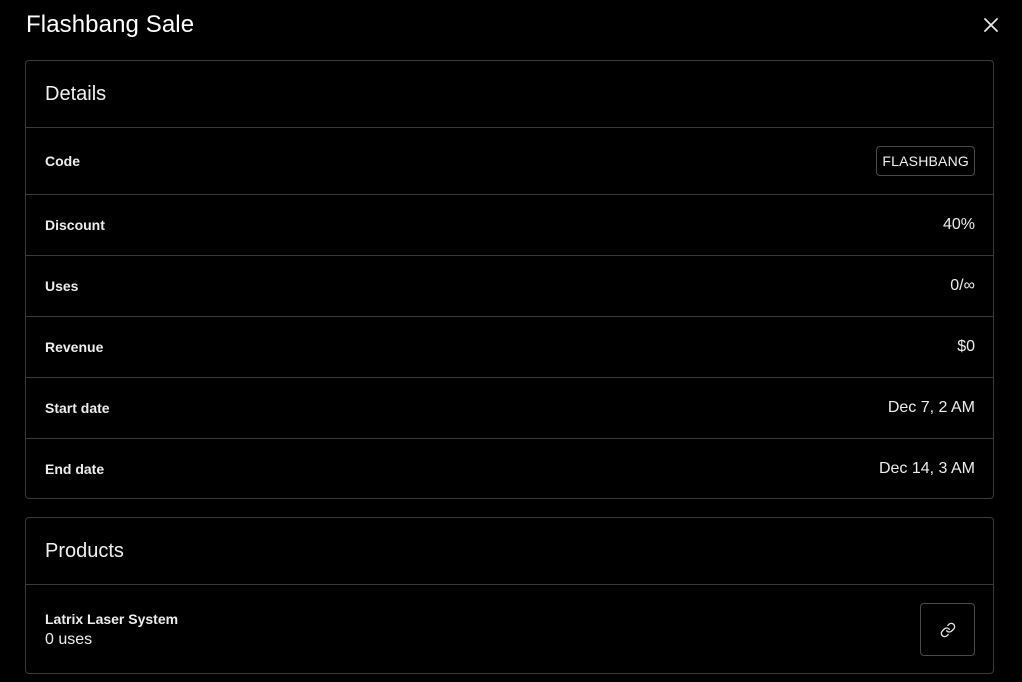 This screenshot has width=1022, height=682. I want to click on details-header: Details, so click(509, 94).